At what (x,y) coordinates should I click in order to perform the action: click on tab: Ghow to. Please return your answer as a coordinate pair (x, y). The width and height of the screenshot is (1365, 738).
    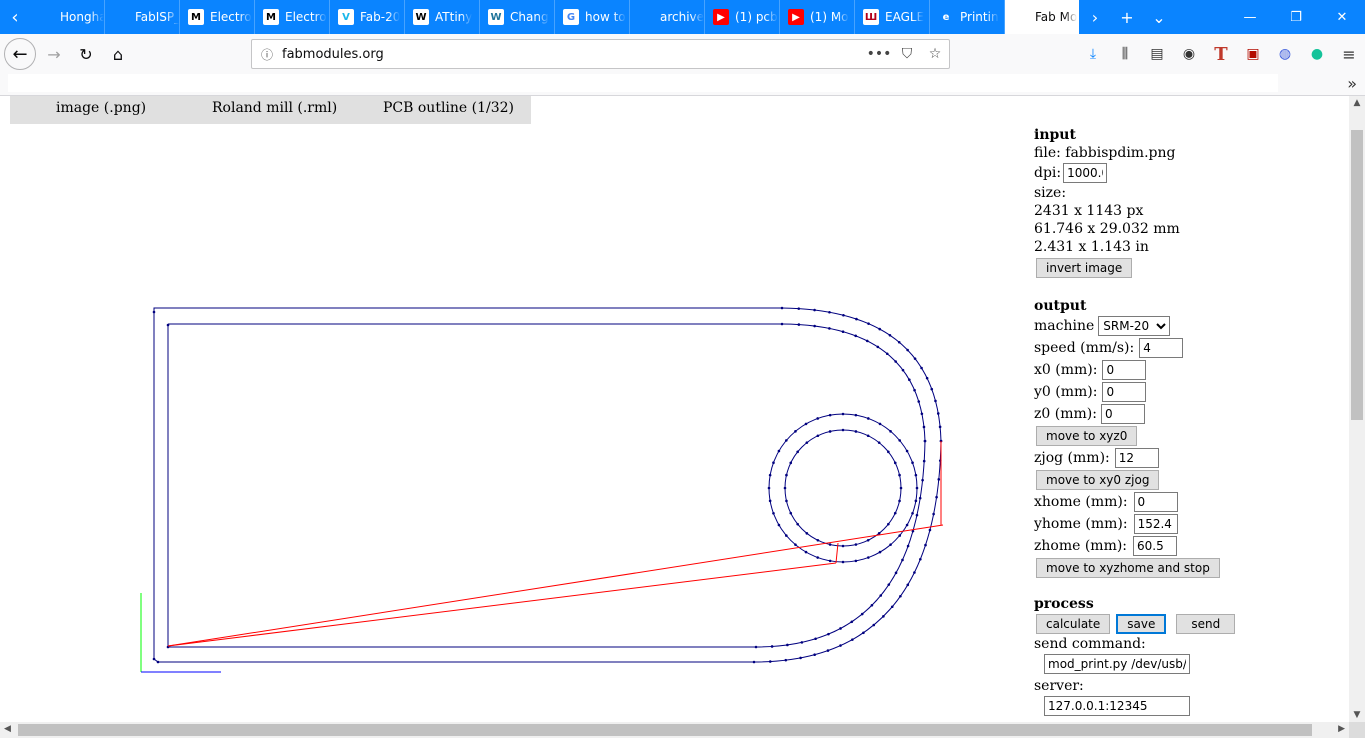
    Looking at the image, I should click on (592, 17).